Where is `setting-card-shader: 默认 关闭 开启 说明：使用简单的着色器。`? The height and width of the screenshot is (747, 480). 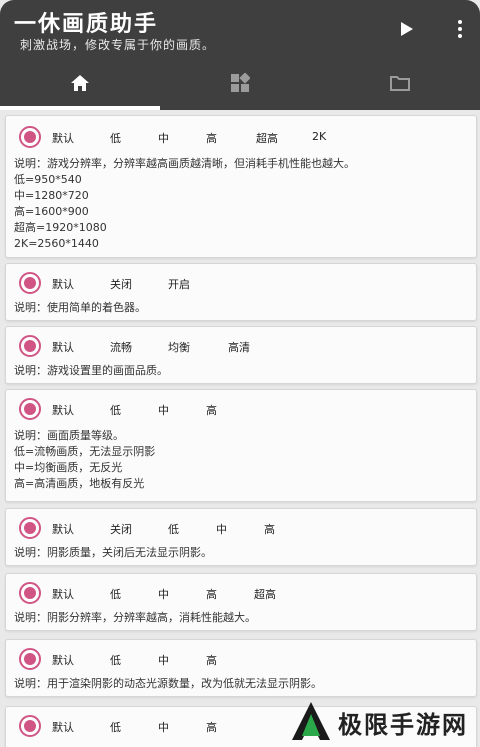
setting-card-shader: 默认 关闭 开启 说明：使用简单的着色器。 is located at coordinates (241, 292).